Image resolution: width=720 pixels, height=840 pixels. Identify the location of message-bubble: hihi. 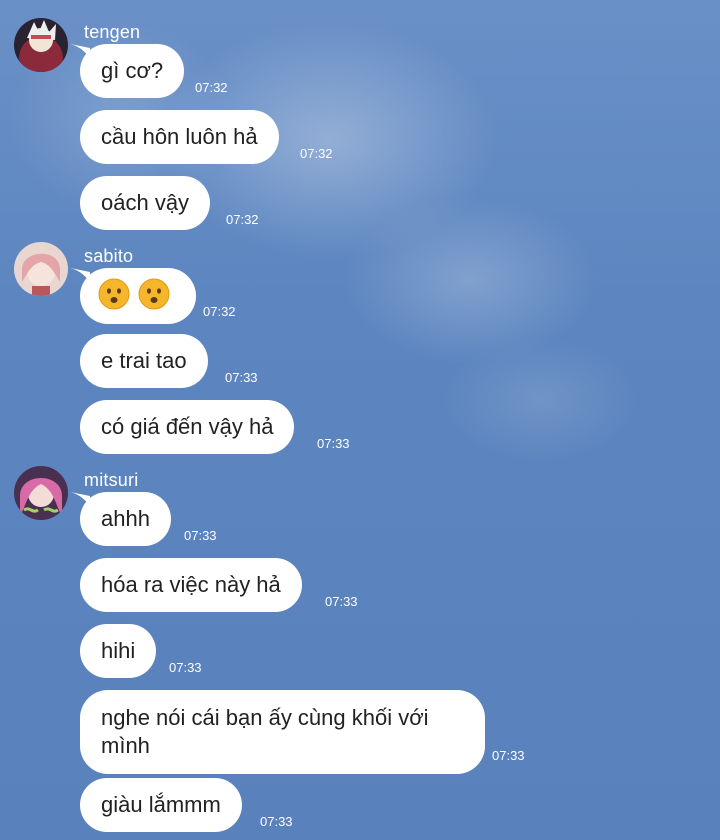
(118, 651).